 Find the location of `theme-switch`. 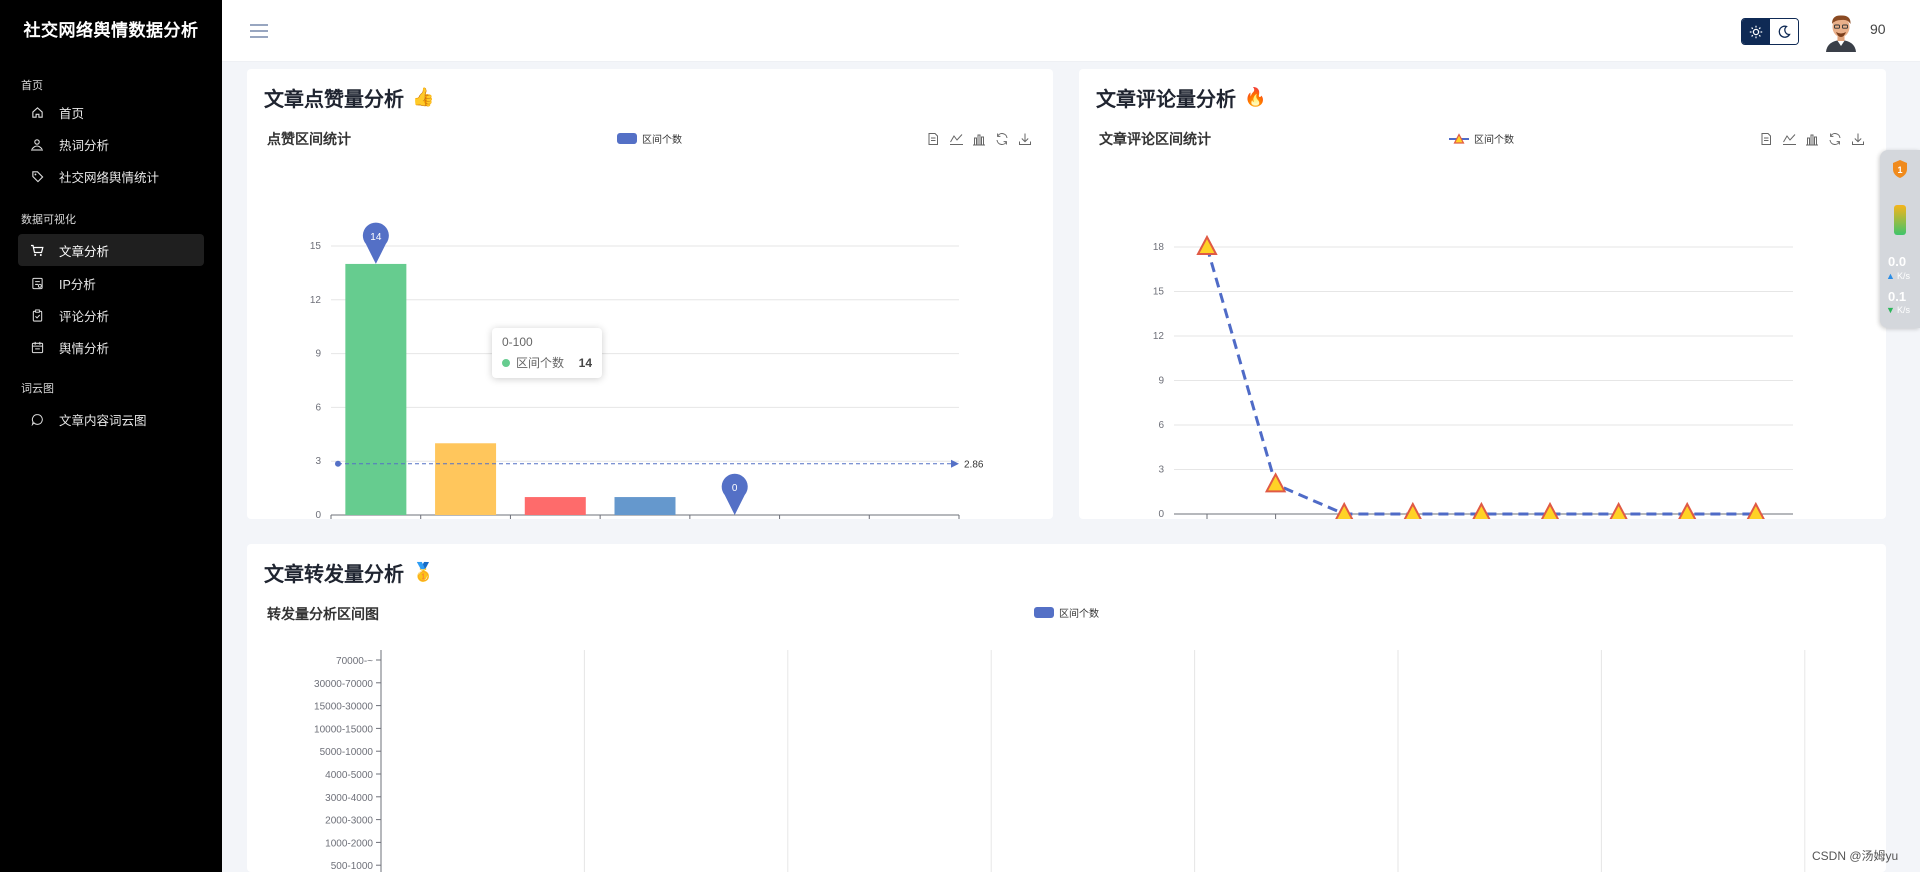

theme-switch is located at coordinates (1770, 31).